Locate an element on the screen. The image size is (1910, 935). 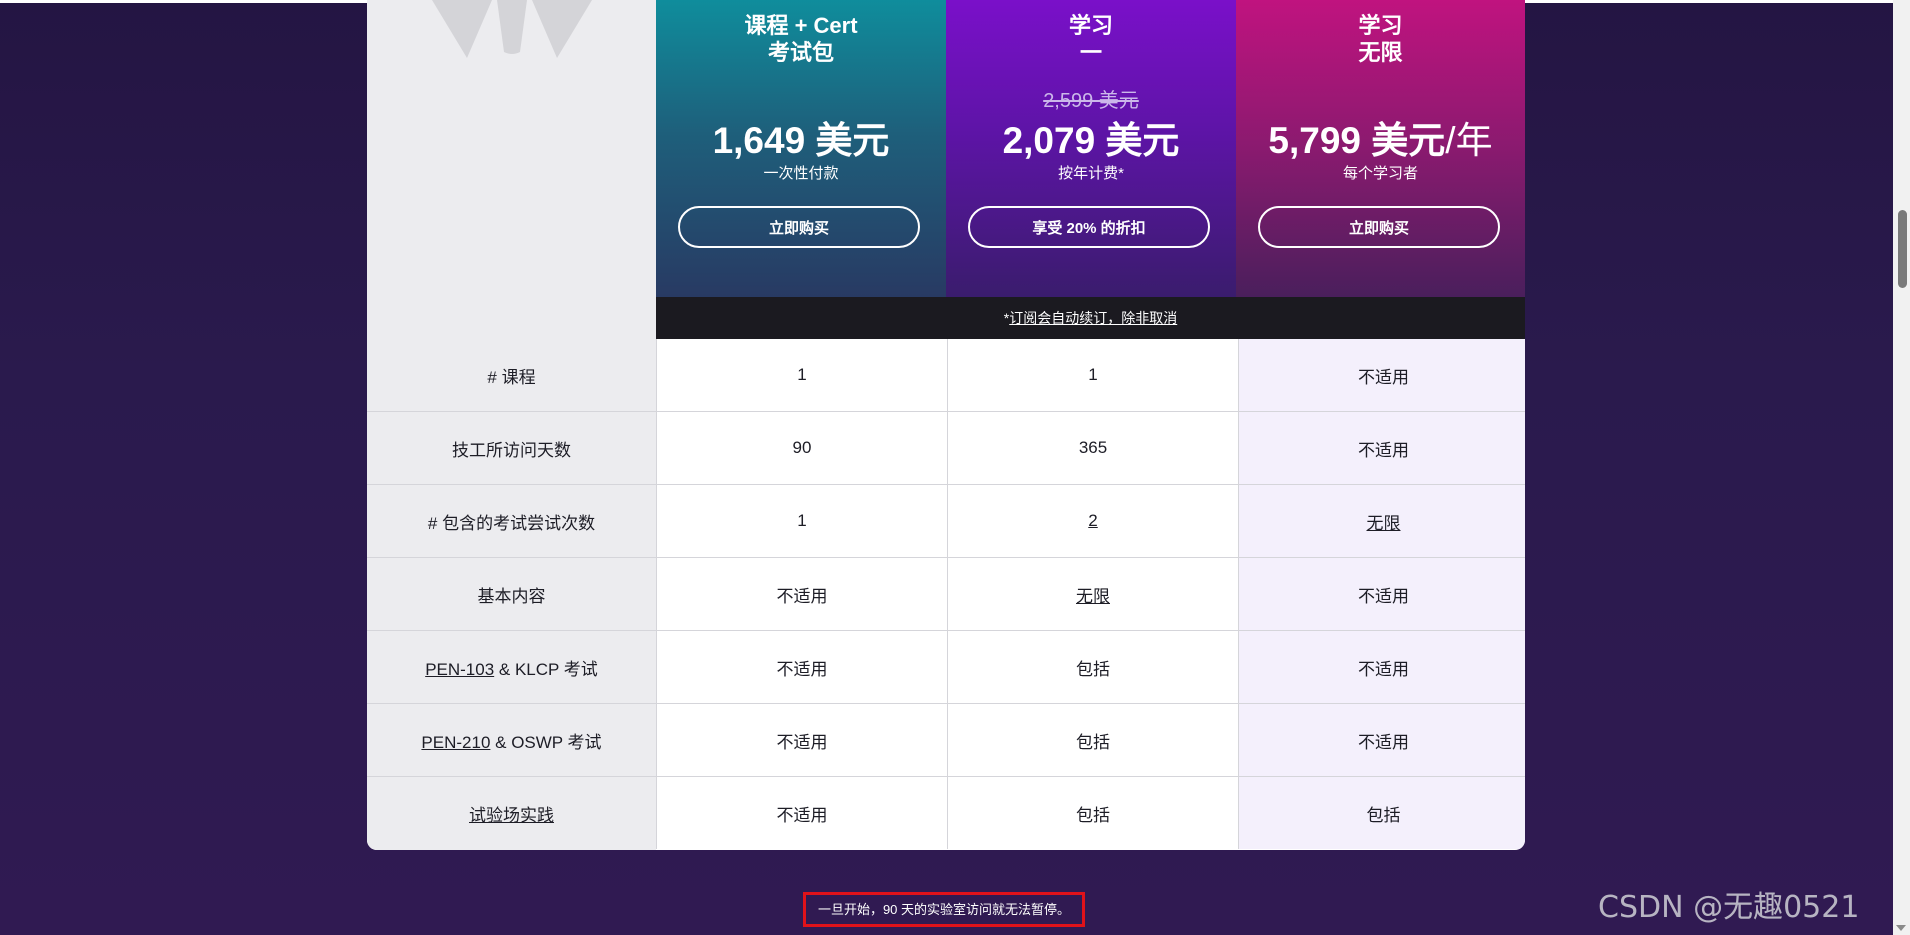
plan-name-line2: 考试包 is located at coordinates (800, 52).